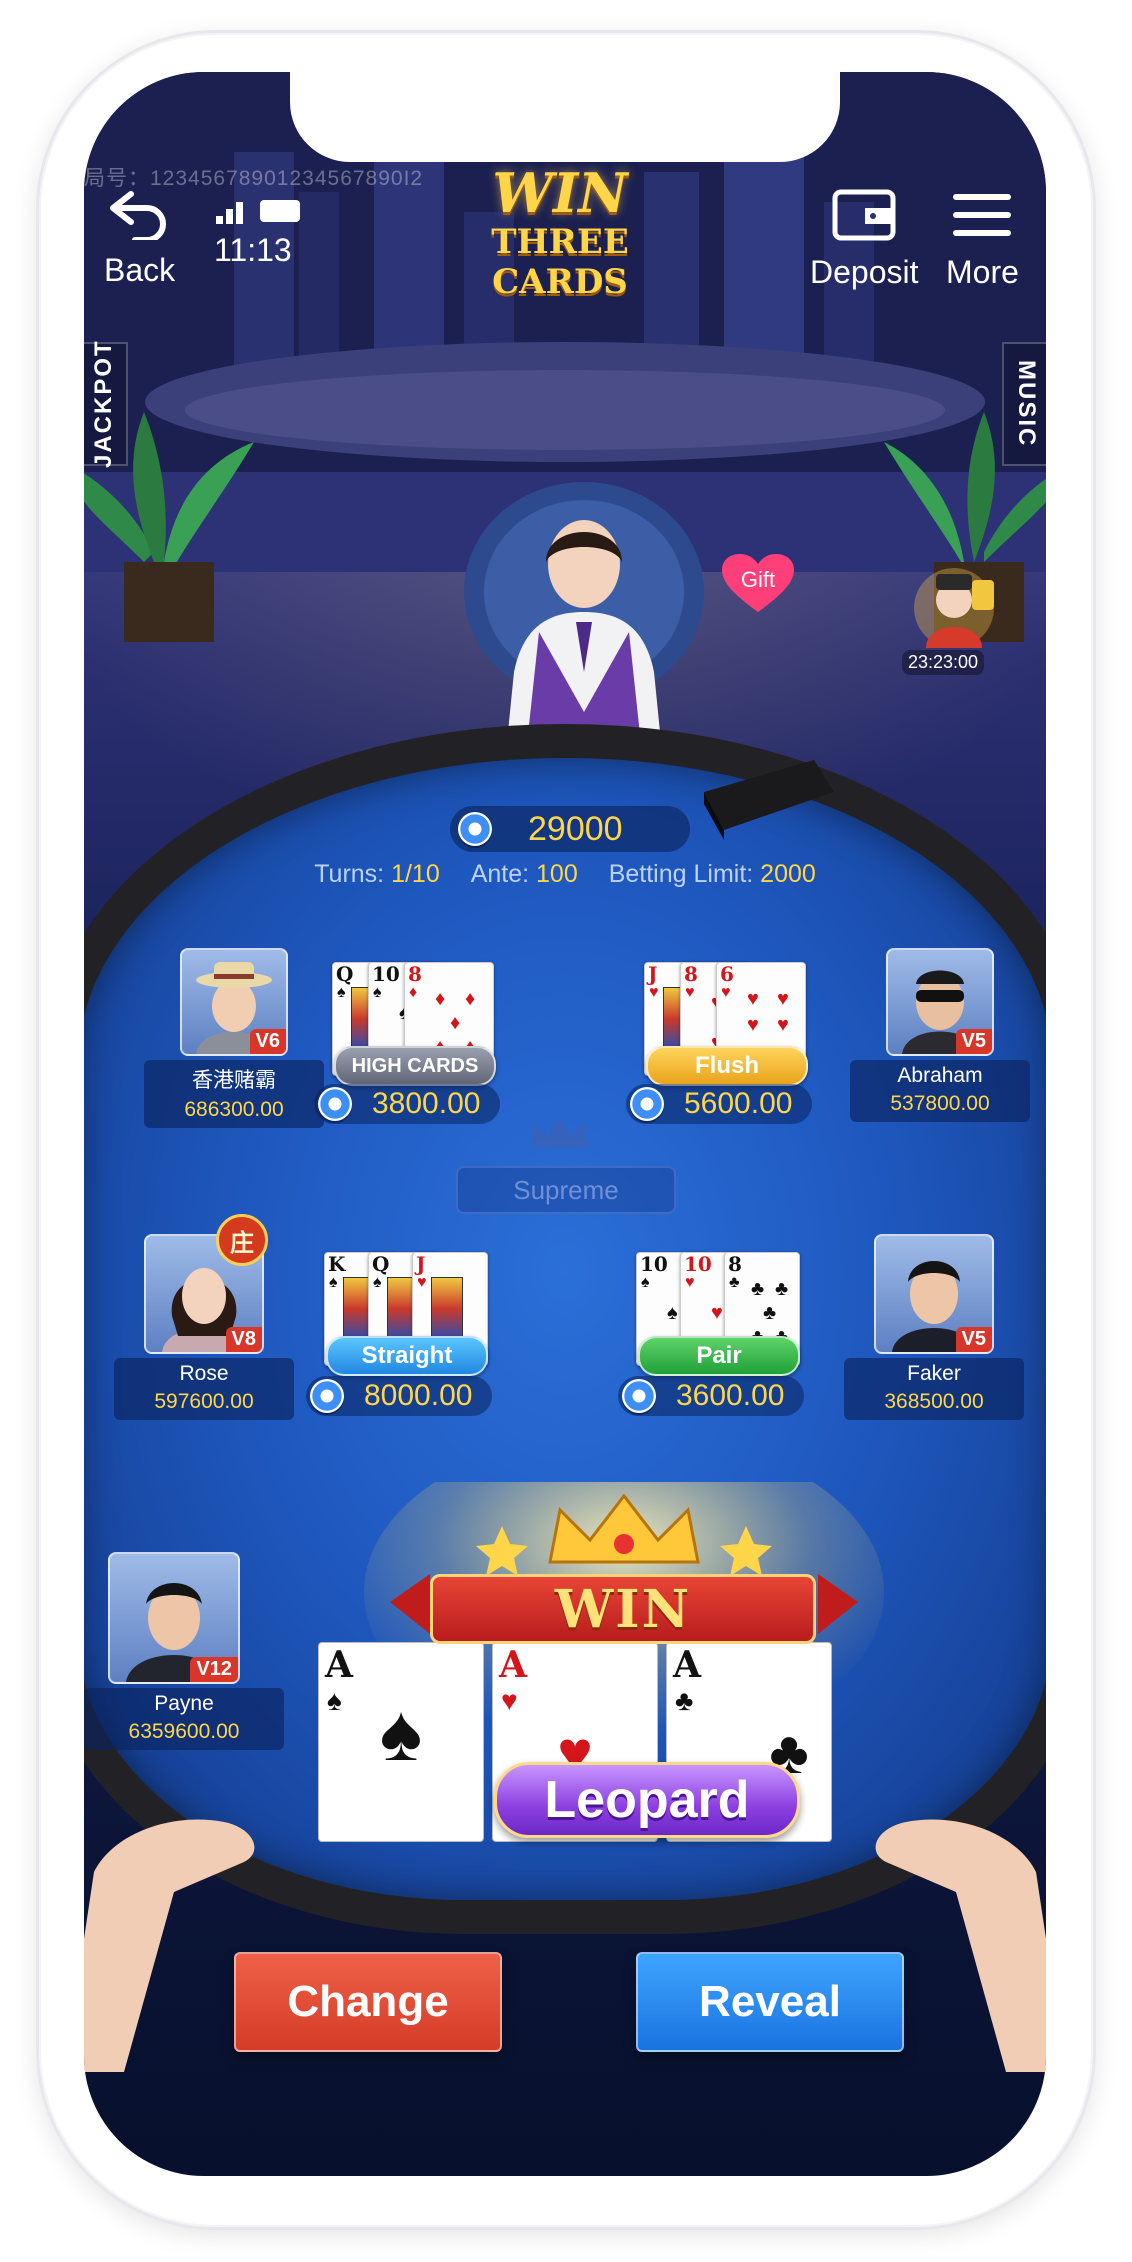 The width and height of the screenshot is (1132, 2262). I want to click on device-notch, so click(565, 117).